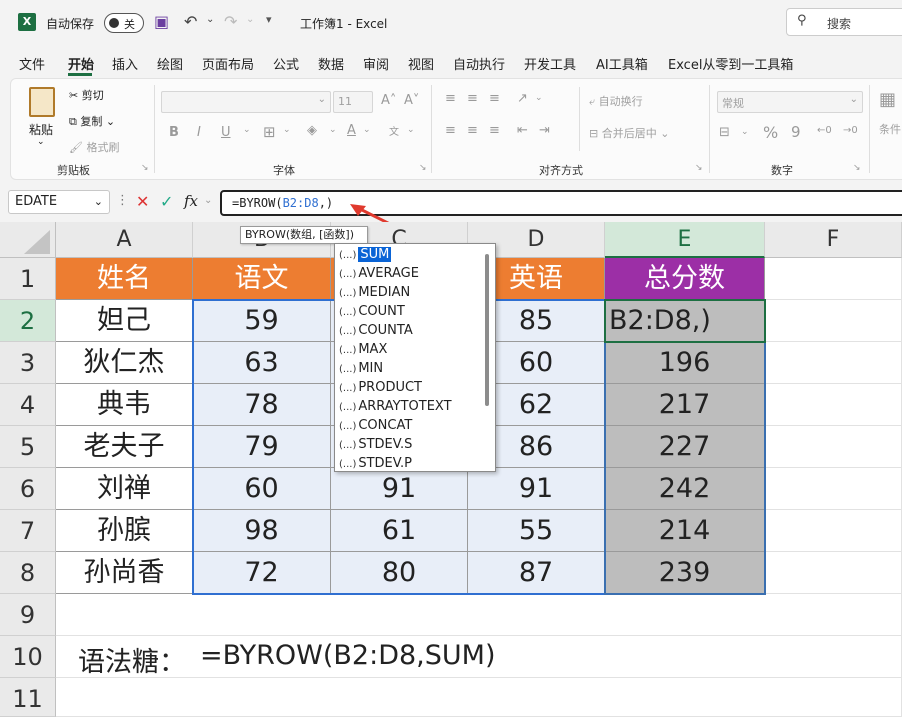 The width and height of the screenshot is (902, 717). What do you see at coordinates (124, 573) in the screenshot?
I see `name-cell: 孙尚香` at bounding box center [124, 573].